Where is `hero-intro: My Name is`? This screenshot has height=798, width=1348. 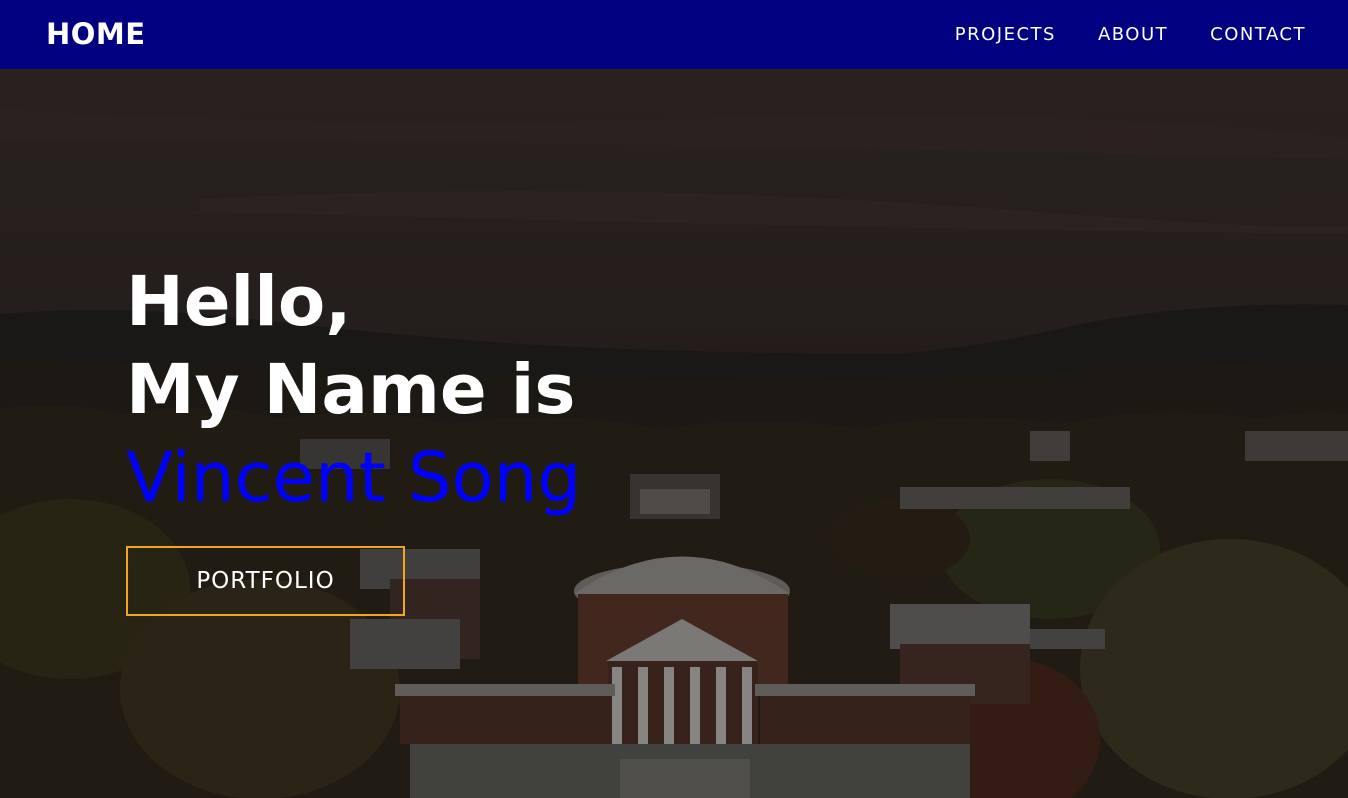
hero-intro: My Name is is located at coordinates (351, 390).